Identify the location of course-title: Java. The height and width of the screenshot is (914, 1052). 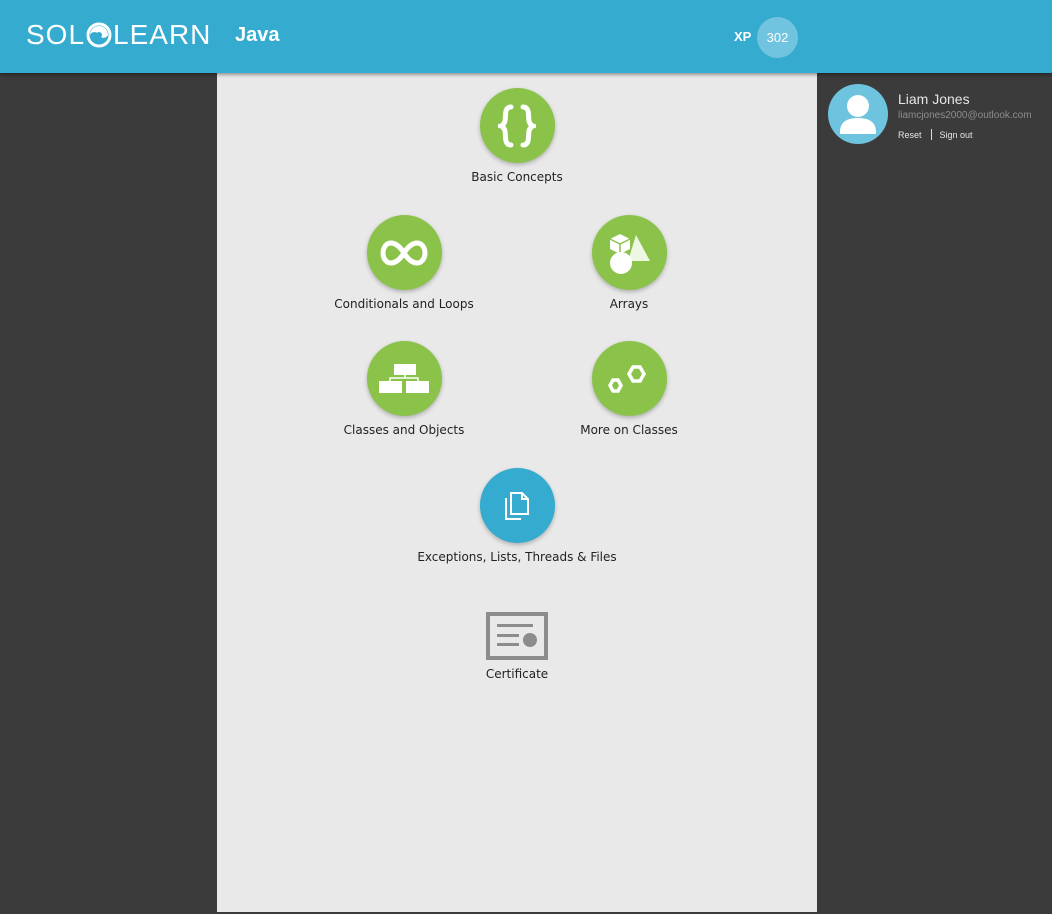
(257, 35).